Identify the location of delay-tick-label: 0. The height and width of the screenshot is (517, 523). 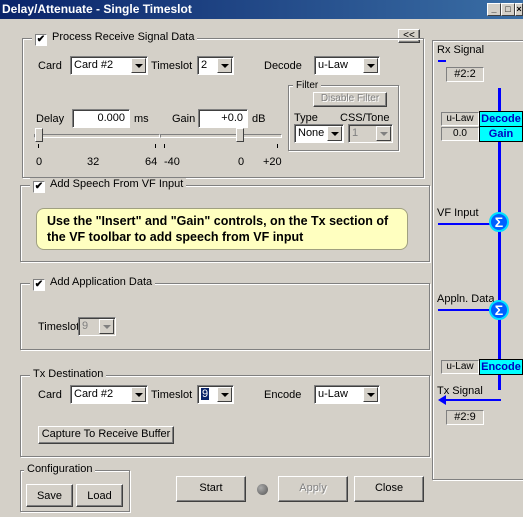
(39, 162).